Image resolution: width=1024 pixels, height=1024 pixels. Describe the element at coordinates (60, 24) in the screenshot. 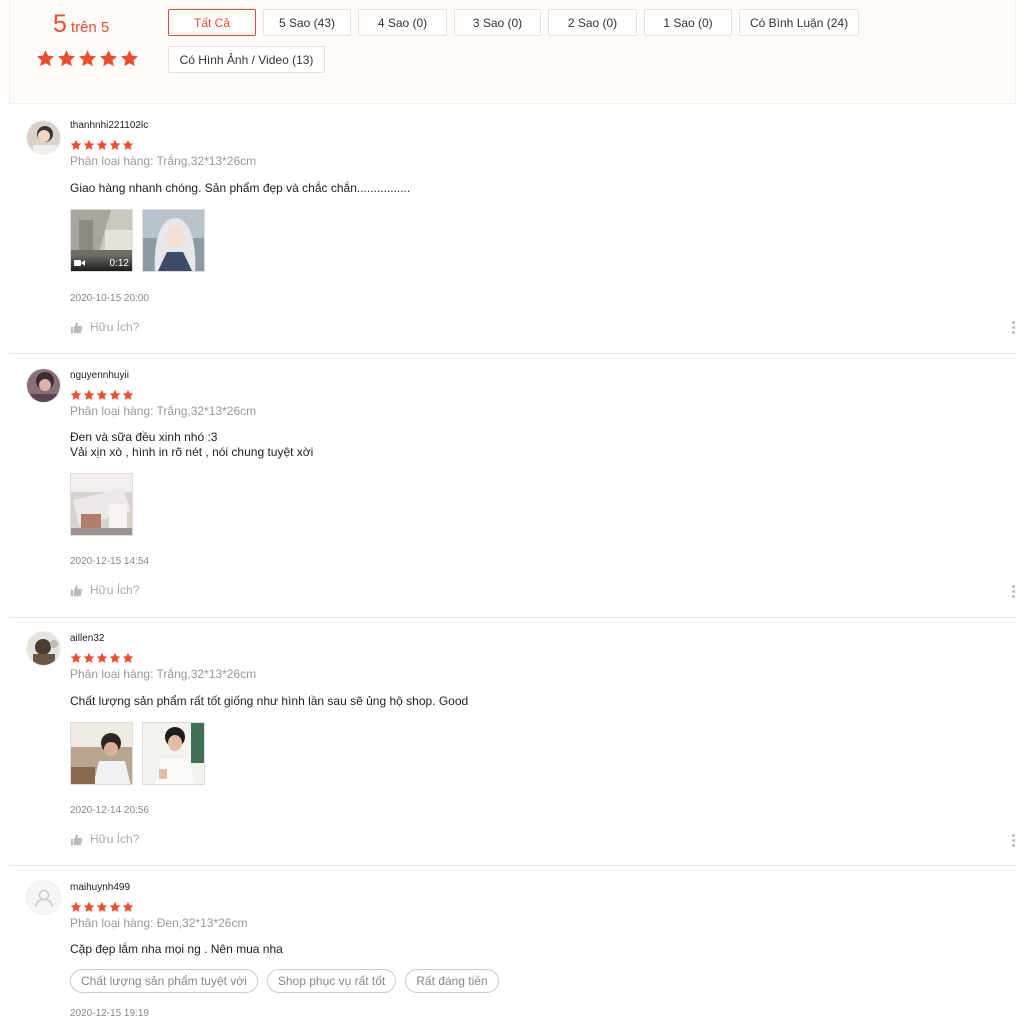

I see `rating-score-value: 5` at that location.